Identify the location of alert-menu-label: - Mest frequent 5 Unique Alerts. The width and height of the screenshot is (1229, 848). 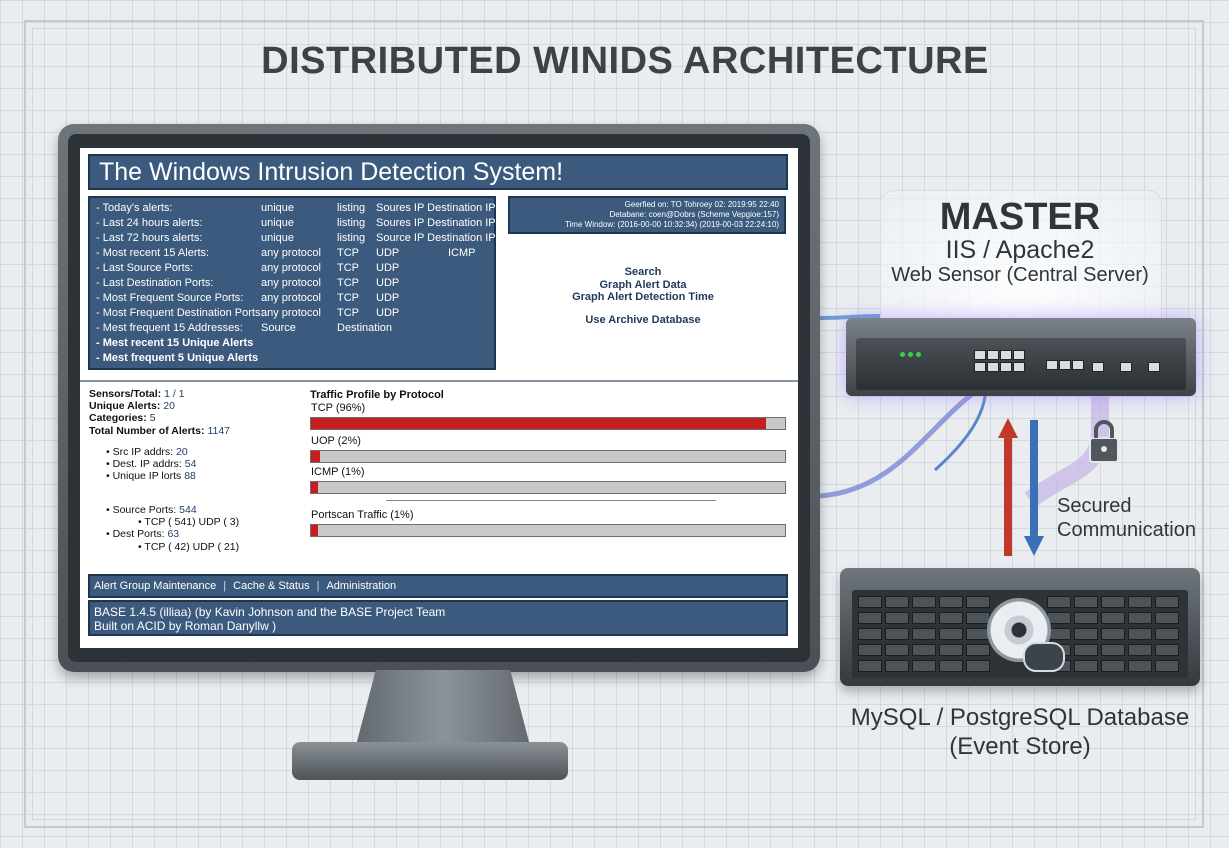
(177, 358).